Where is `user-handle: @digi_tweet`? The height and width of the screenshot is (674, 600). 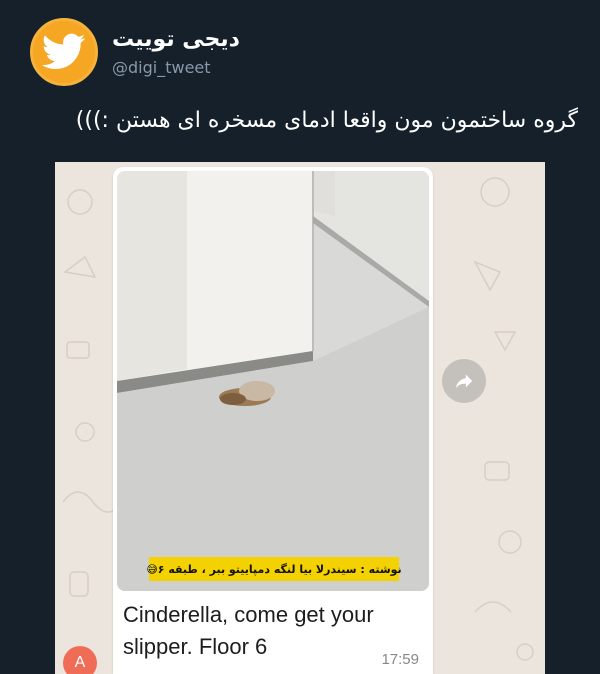
user-handle: @digi_tweet is located at coordinates (176, 67).